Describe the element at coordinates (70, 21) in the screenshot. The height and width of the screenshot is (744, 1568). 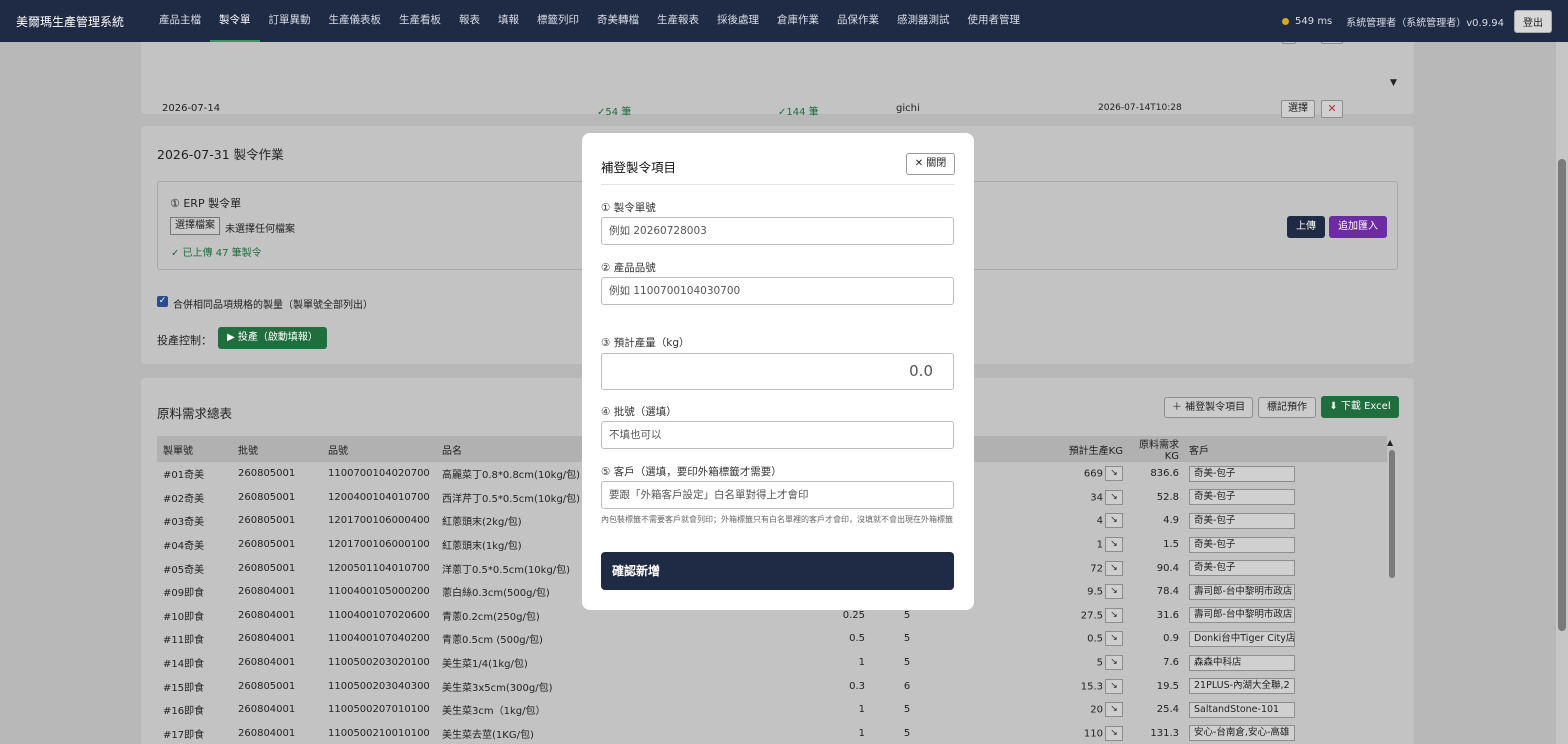
I see `app-title: 美爾瑪生產管理系統` at that location.